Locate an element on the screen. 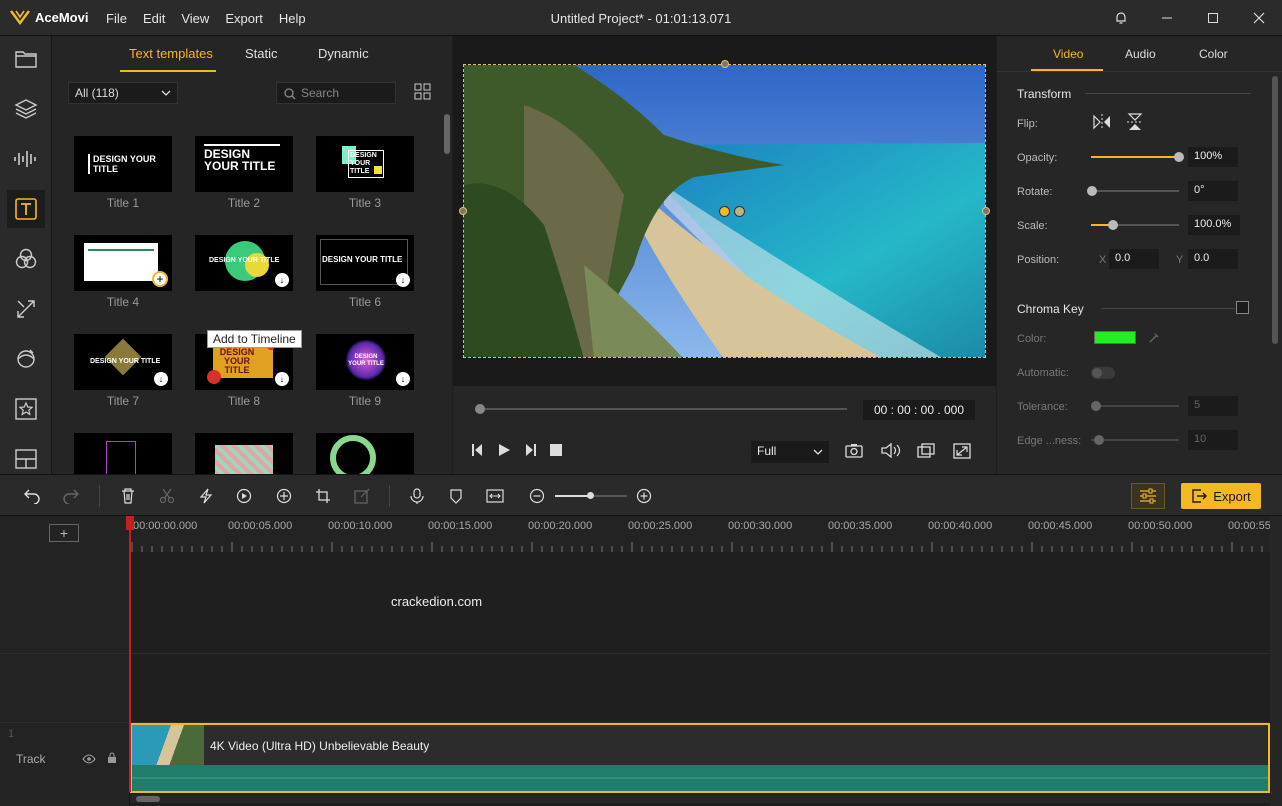 The height and width of the screenshot is (806, 1282). scale-value: 100.0% is located at coordinates (1214, 225).